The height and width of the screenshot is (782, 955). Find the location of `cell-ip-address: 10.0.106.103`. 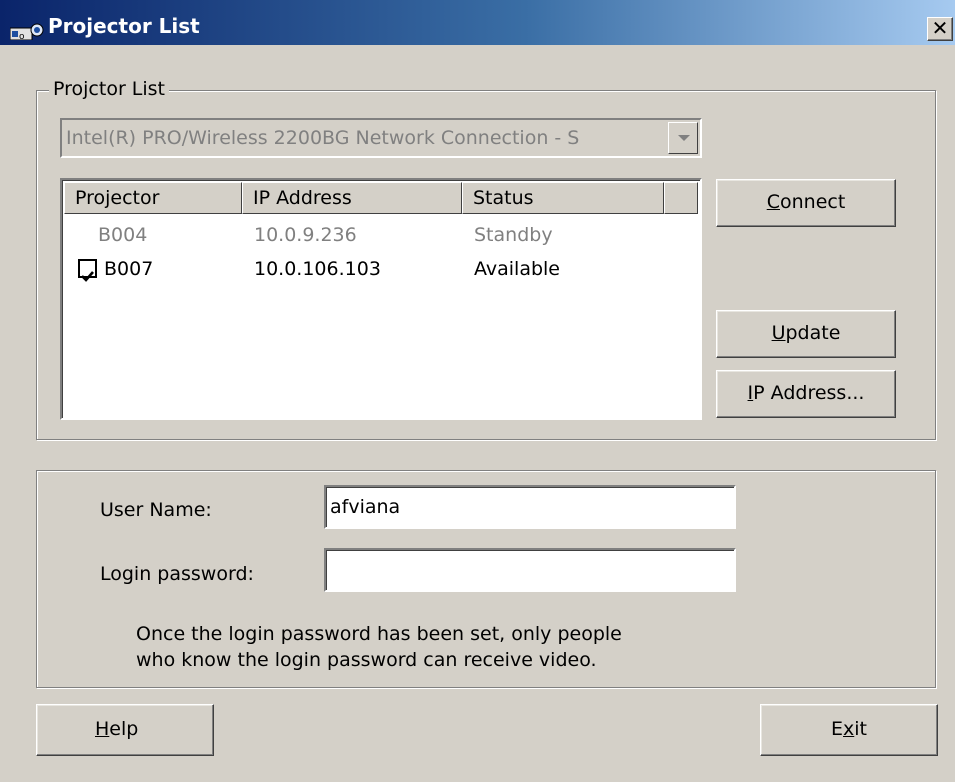

cell-ip-address: 10.0.106.103 is located at coordinates (317, 269).